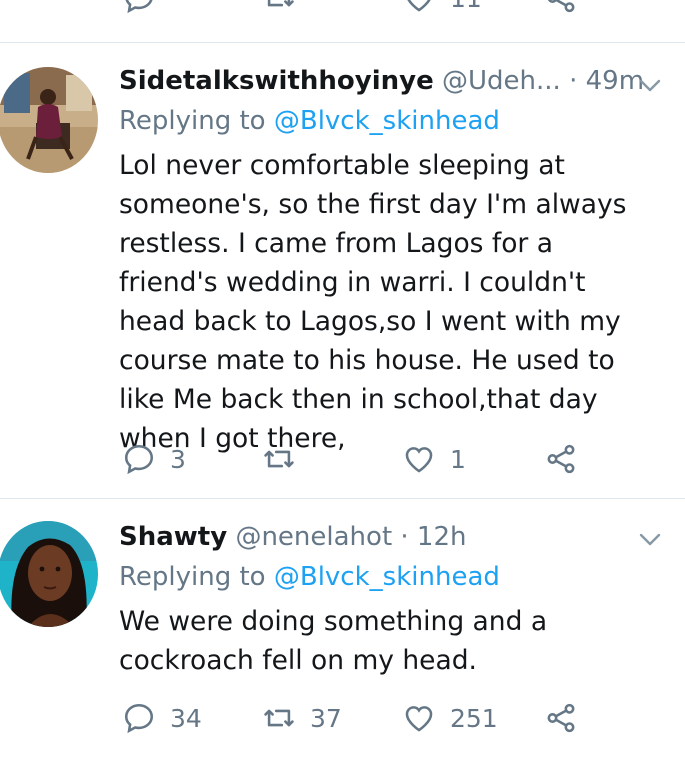  Describe the element at coordinates (466, 6) in the screenshot. I see `like-count: 11` at that location.